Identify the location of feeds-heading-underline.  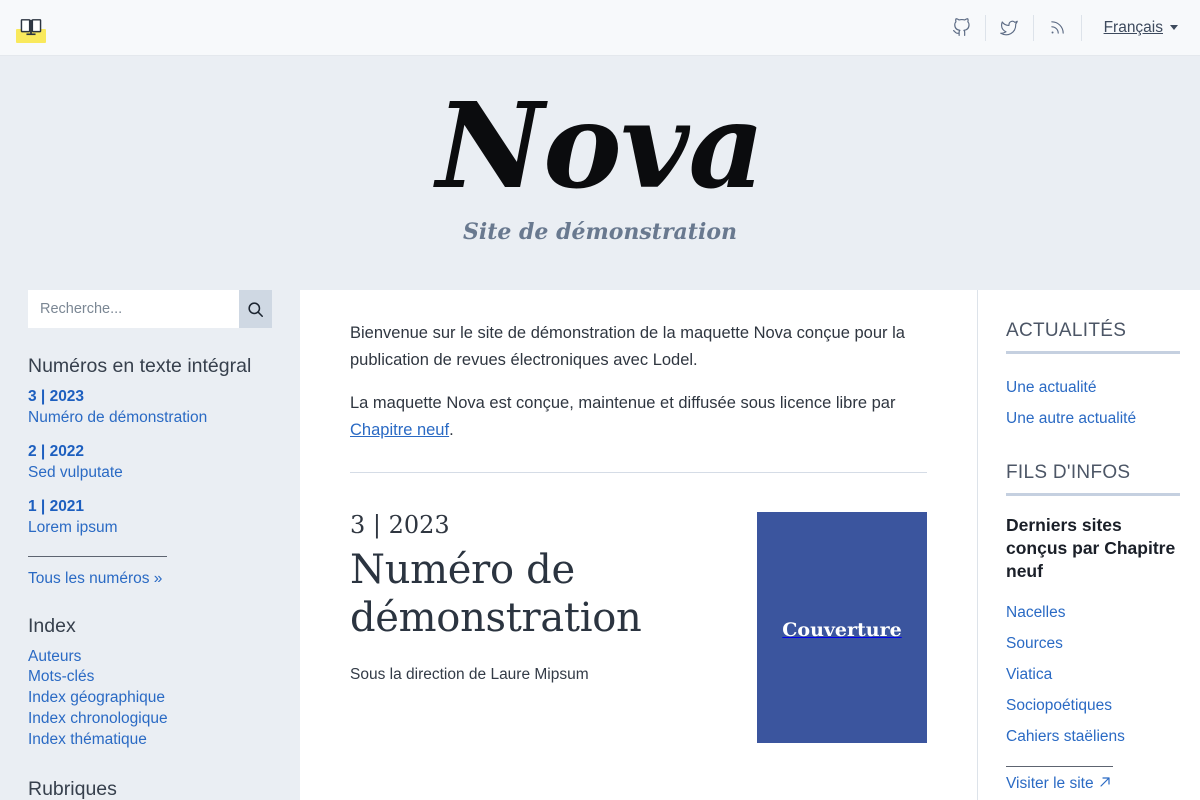
(1093, 494).